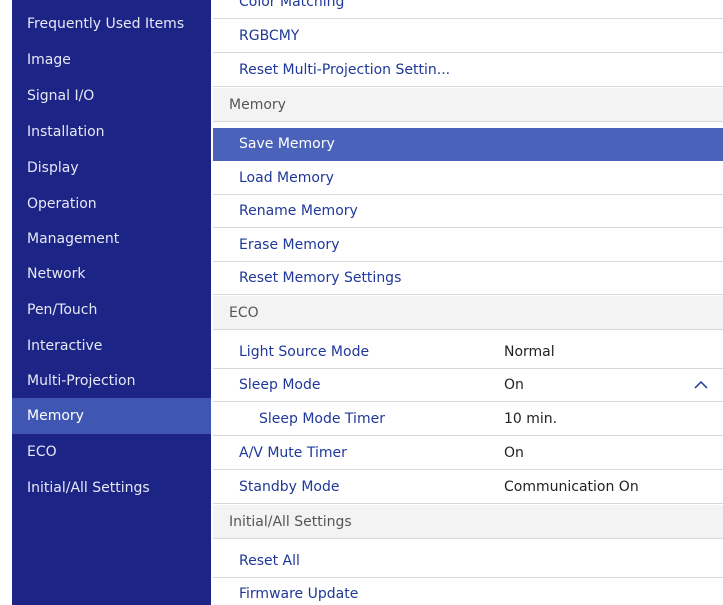 The width and height of the screenshot is (723, 605). What do you see at coordinates (468, 385) in the screenshot?
I see `setting-sleep-mode: Sleep Mode On` at bounding box center [468, 385].